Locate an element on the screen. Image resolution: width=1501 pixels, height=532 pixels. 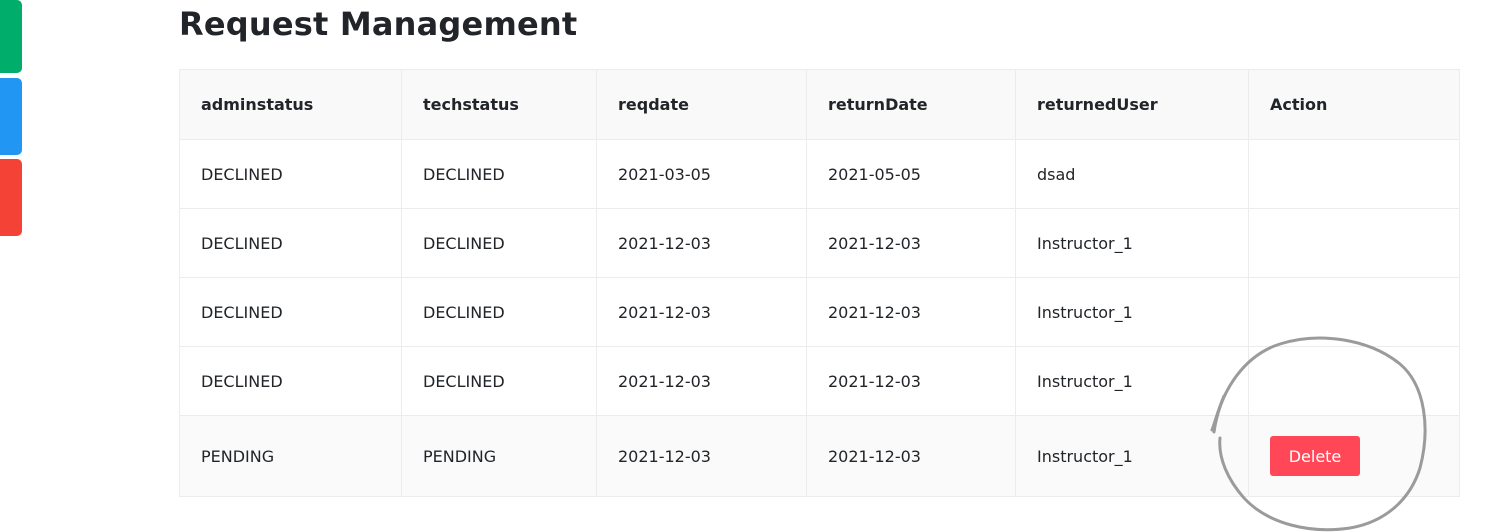
cell-techstatus: PENDING is located at coordinates (499, 456).